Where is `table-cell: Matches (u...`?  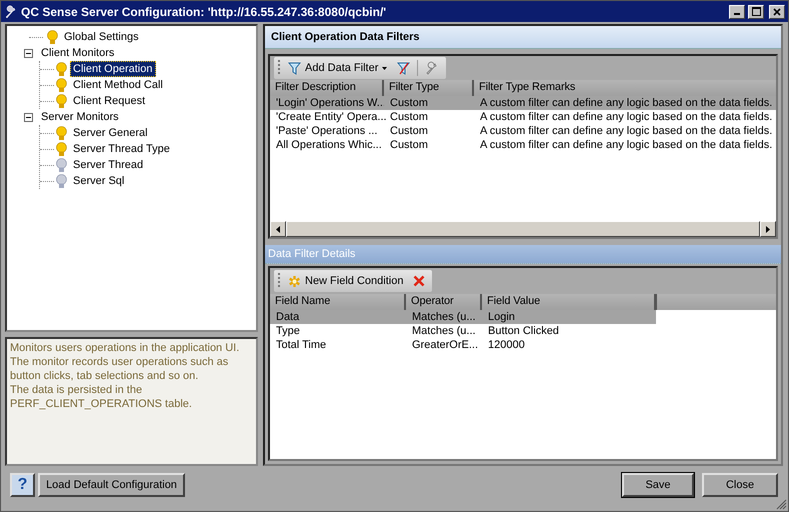 table-cell: Matches (u... is located at coordinates (444, 317).